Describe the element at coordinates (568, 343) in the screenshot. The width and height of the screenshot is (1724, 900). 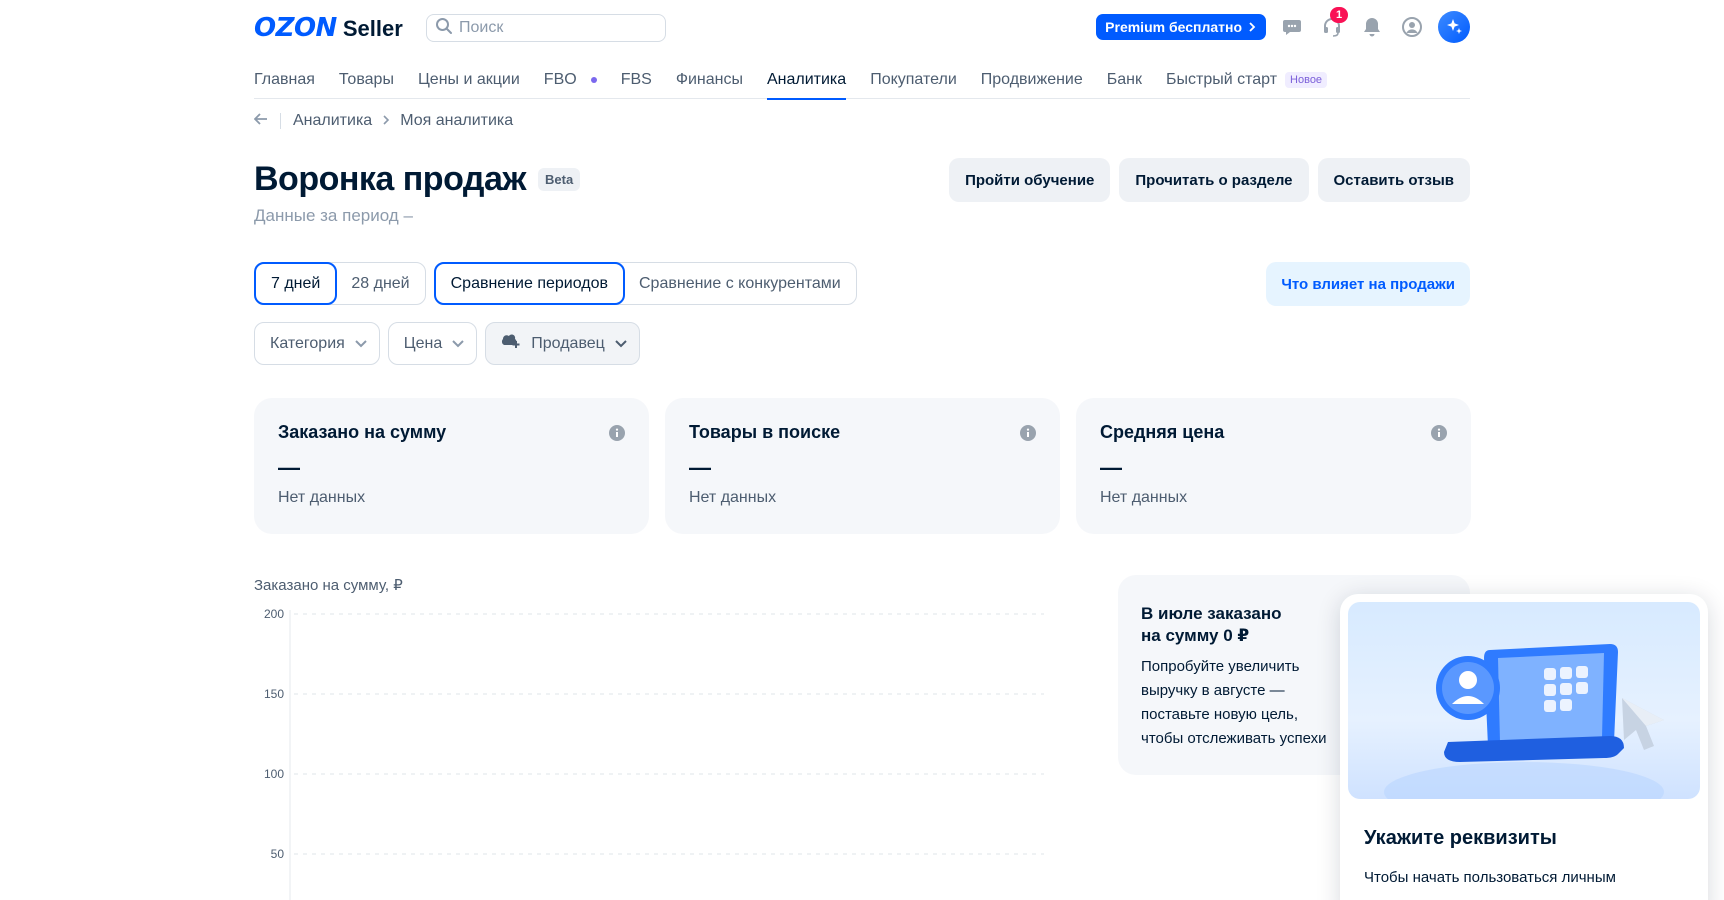
I see `filter-label: Продавец` at that location.